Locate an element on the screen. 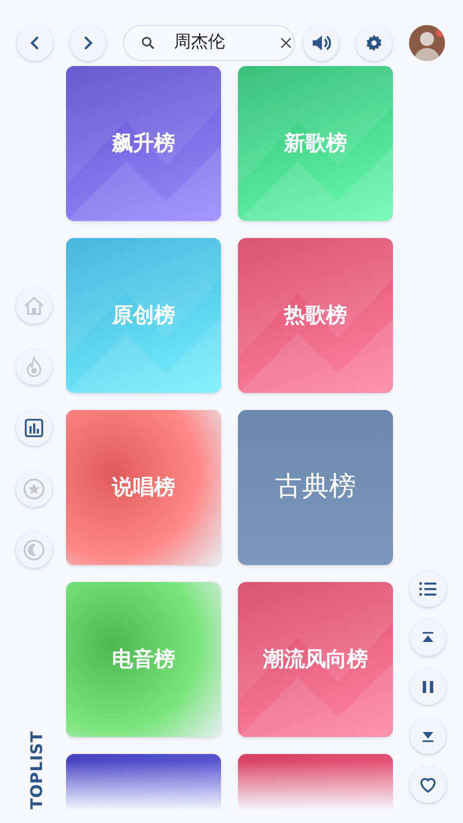 The height and width of the screenshot is (823, 463). scroll-bottom-button is located at coordinates (428, 736).